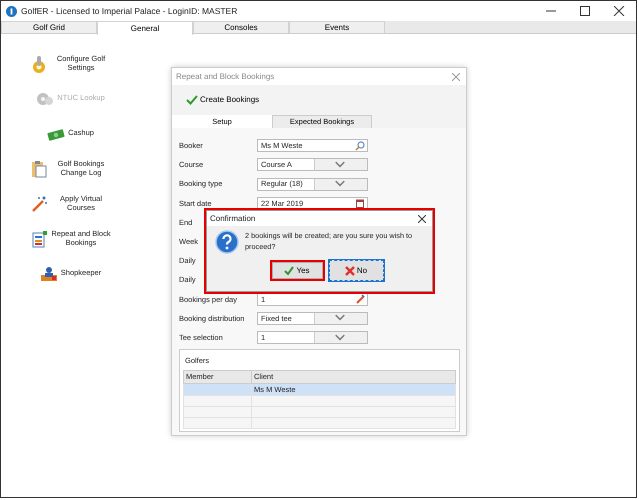 The height and width of the screenshot is (500, 639). I want to click on figure-icon, so click(48, 273).